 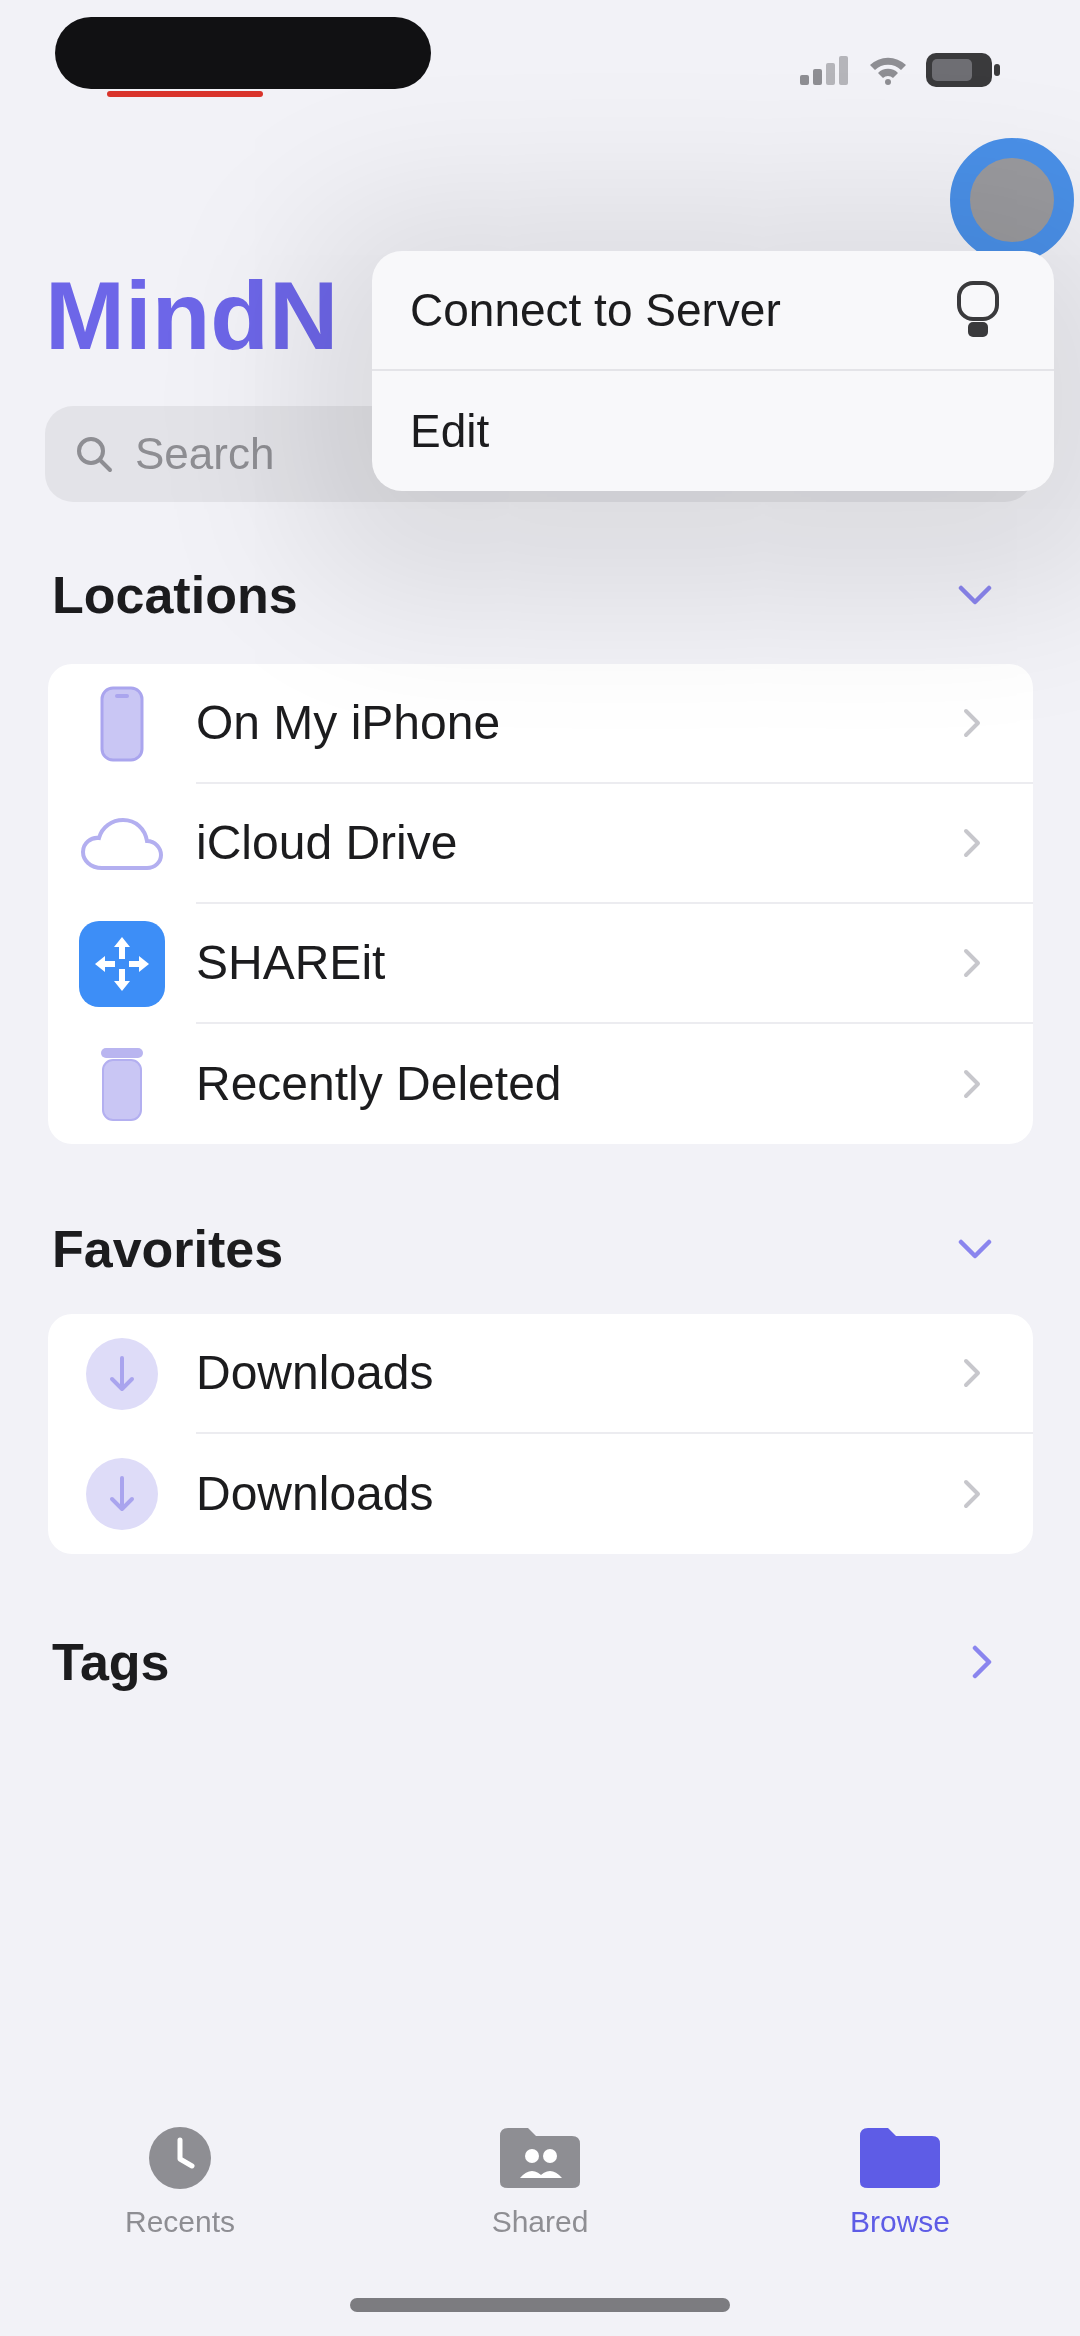 I want to click on cloud-icon, so click(x=122, y=844).